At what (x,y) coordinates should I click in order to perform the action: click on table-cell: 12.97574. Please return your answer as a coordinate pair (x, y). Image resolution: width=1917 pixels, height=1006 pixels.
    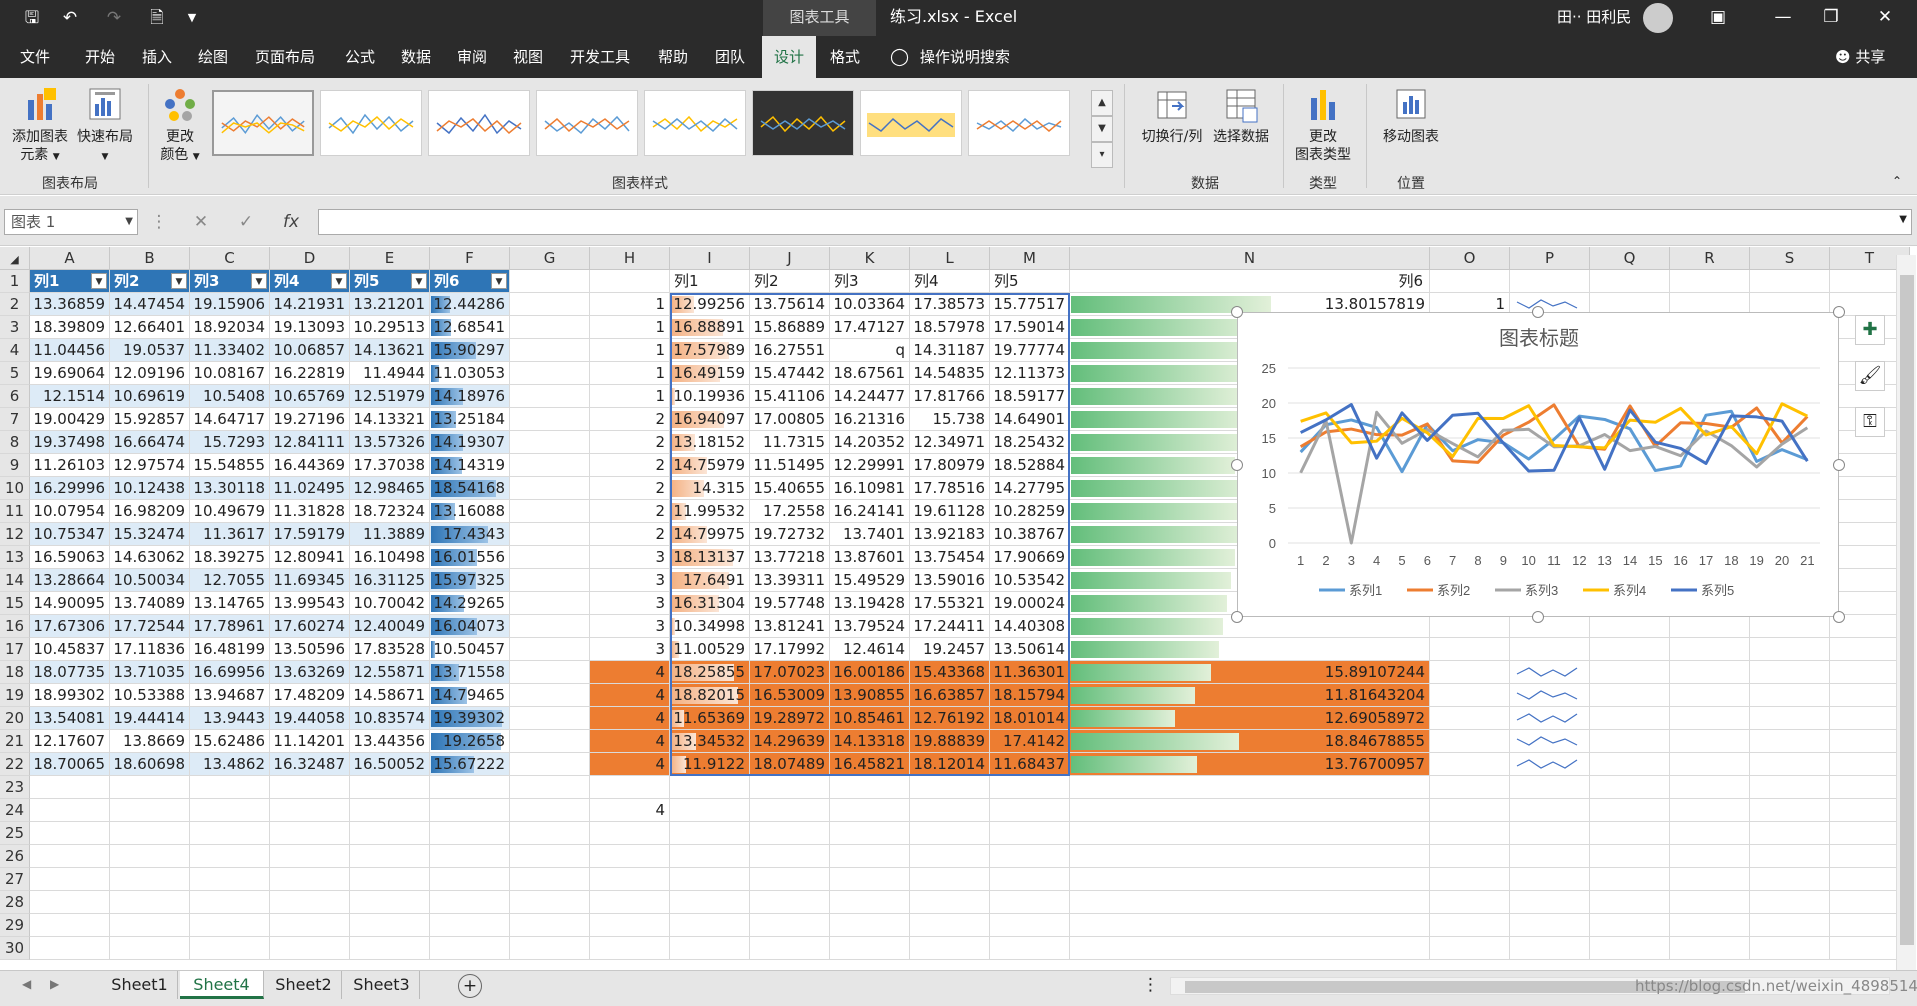
    Looking at the image, I should click on (150, 465).